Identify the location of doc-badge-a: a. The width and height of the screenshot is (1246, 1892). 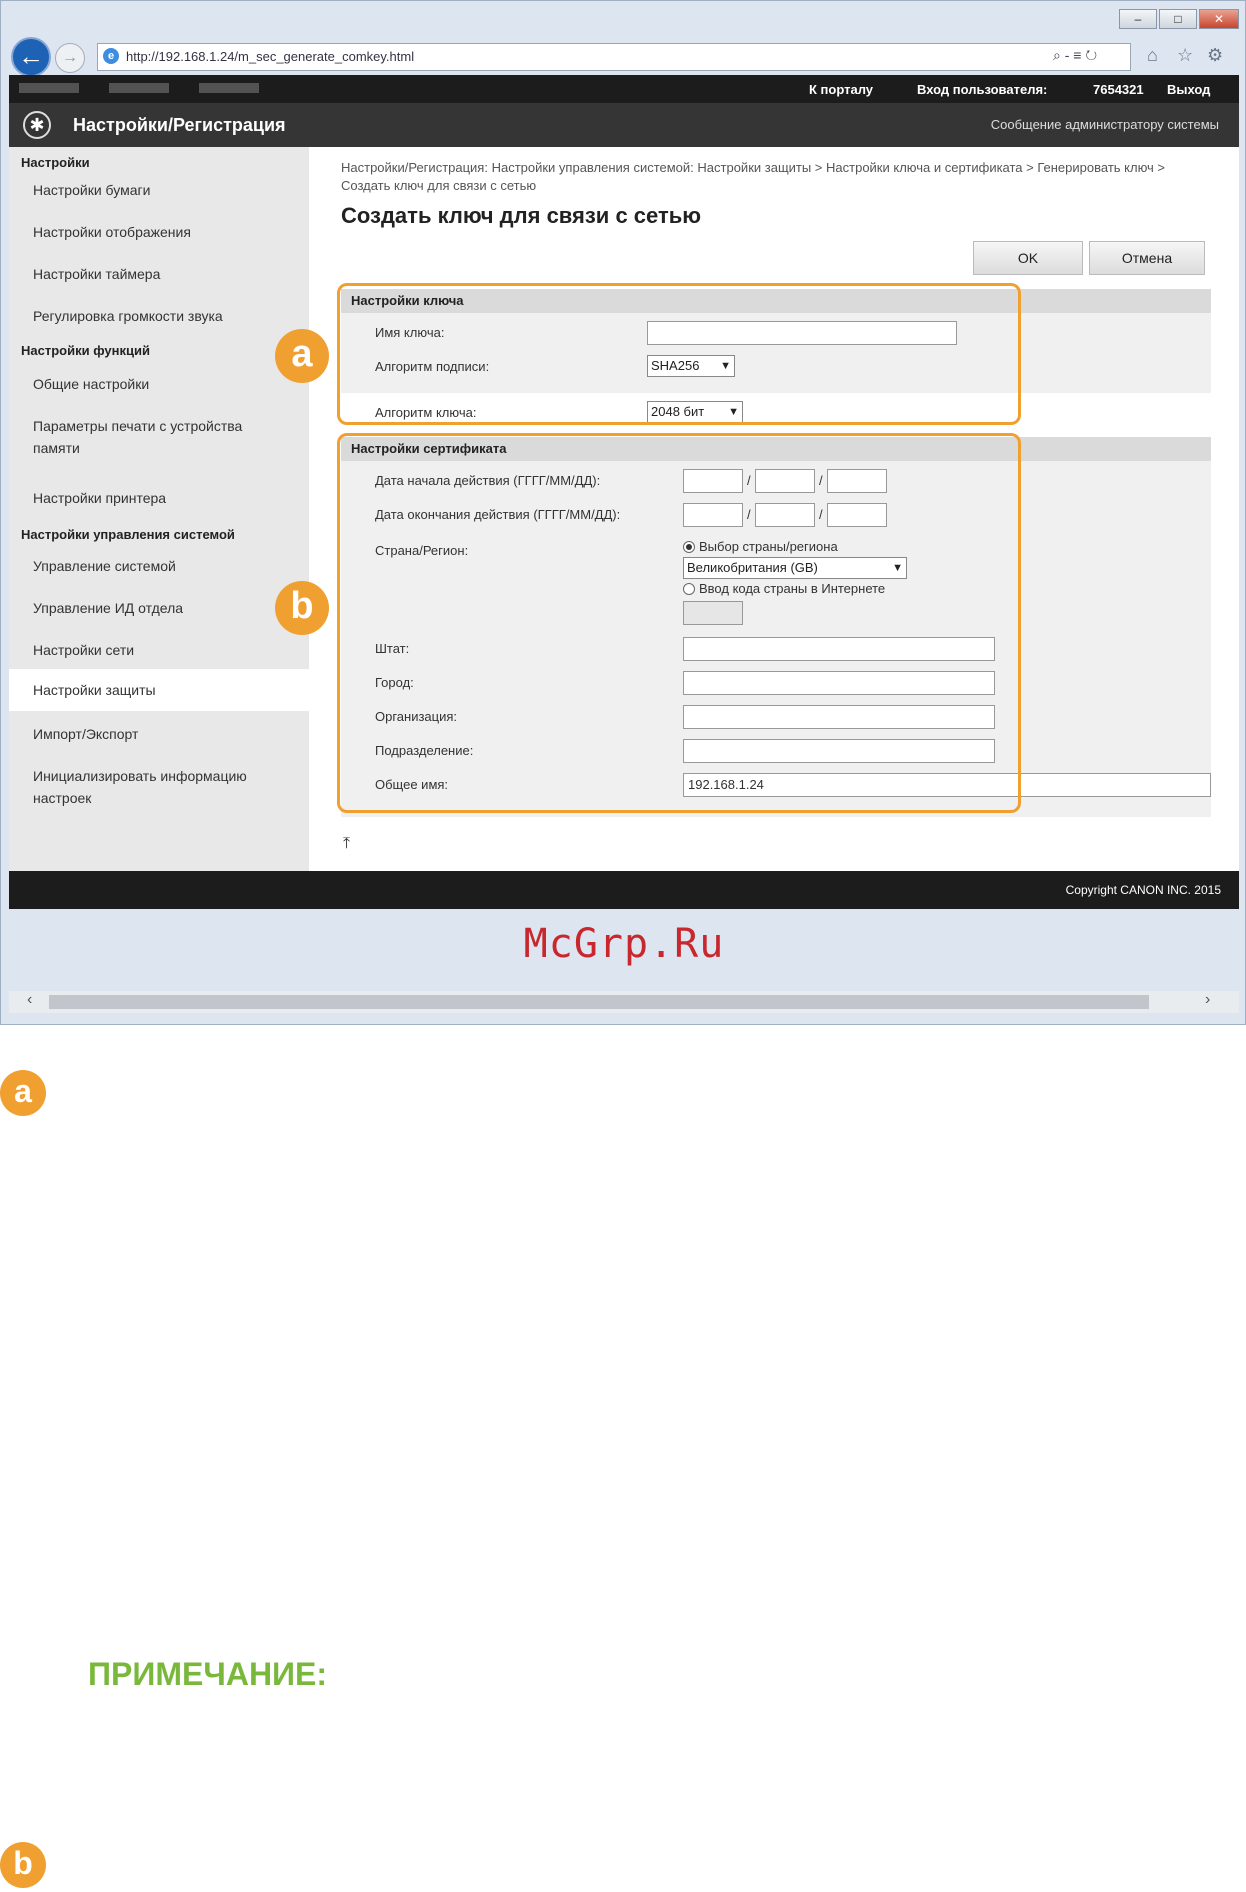
(23, 1093).